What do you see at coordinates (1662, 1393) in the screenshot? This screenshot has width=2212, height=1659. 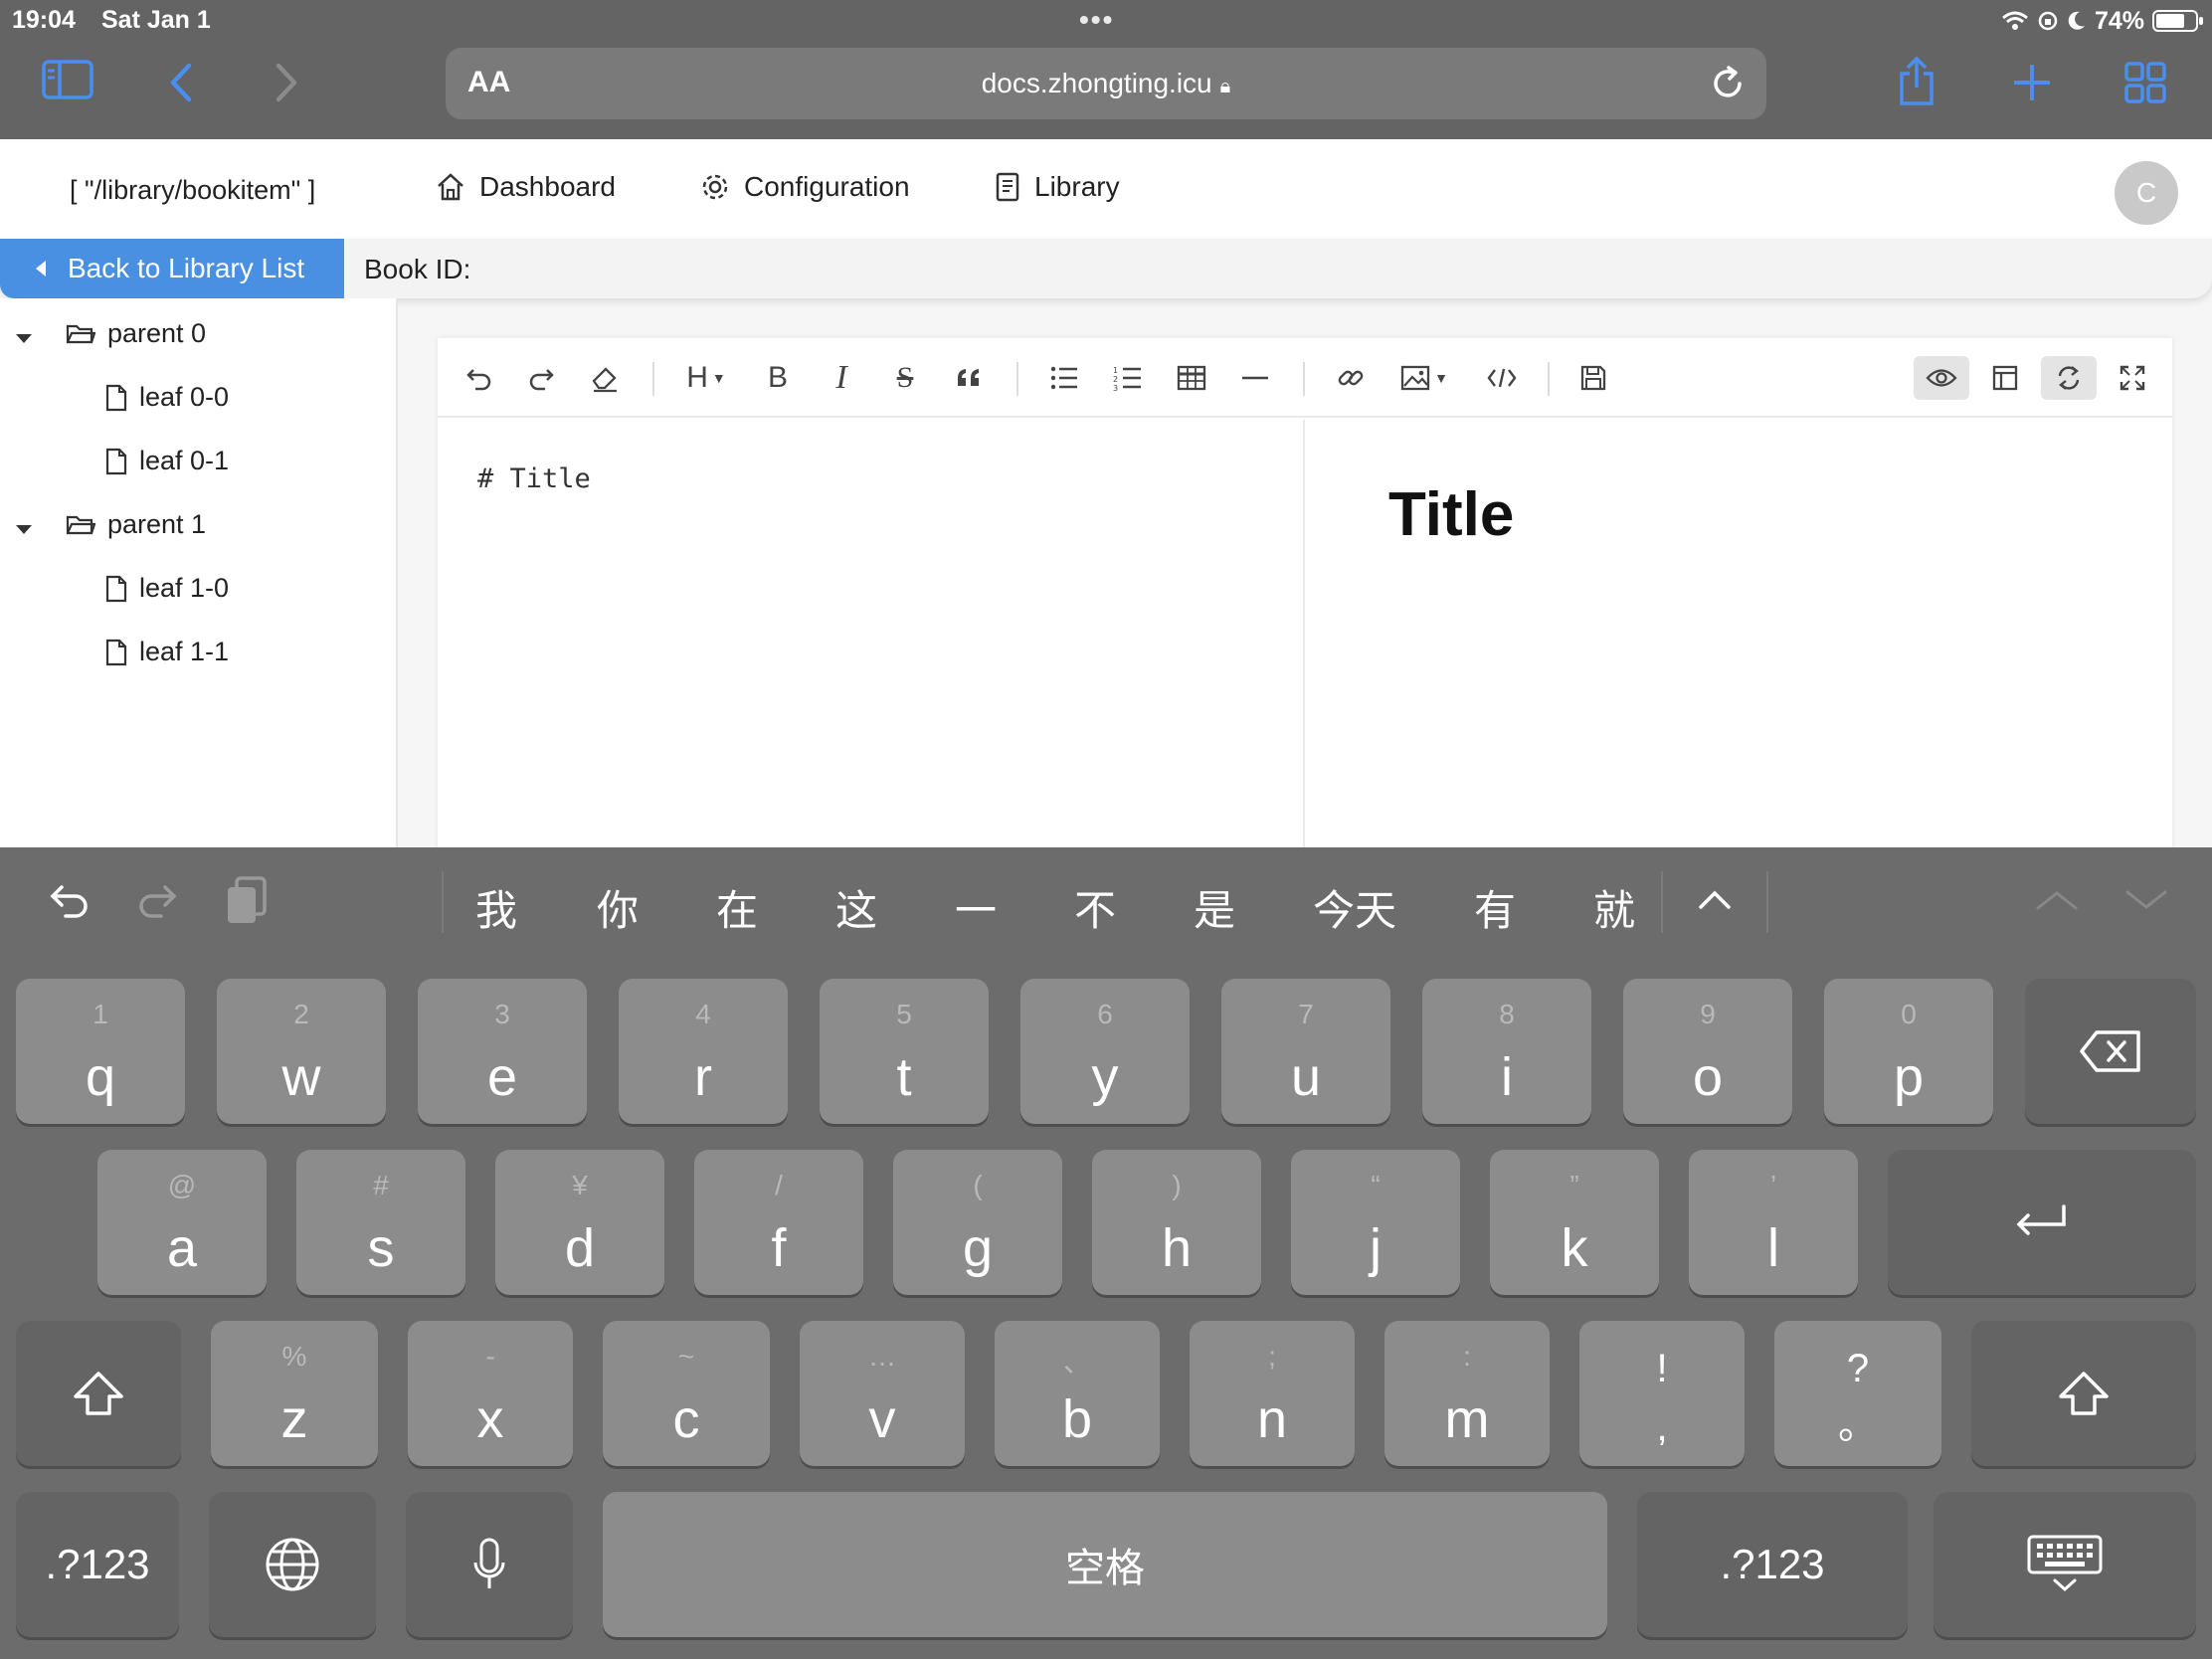 I see `key-comma: !,` at bounding box center [1662, 1393].